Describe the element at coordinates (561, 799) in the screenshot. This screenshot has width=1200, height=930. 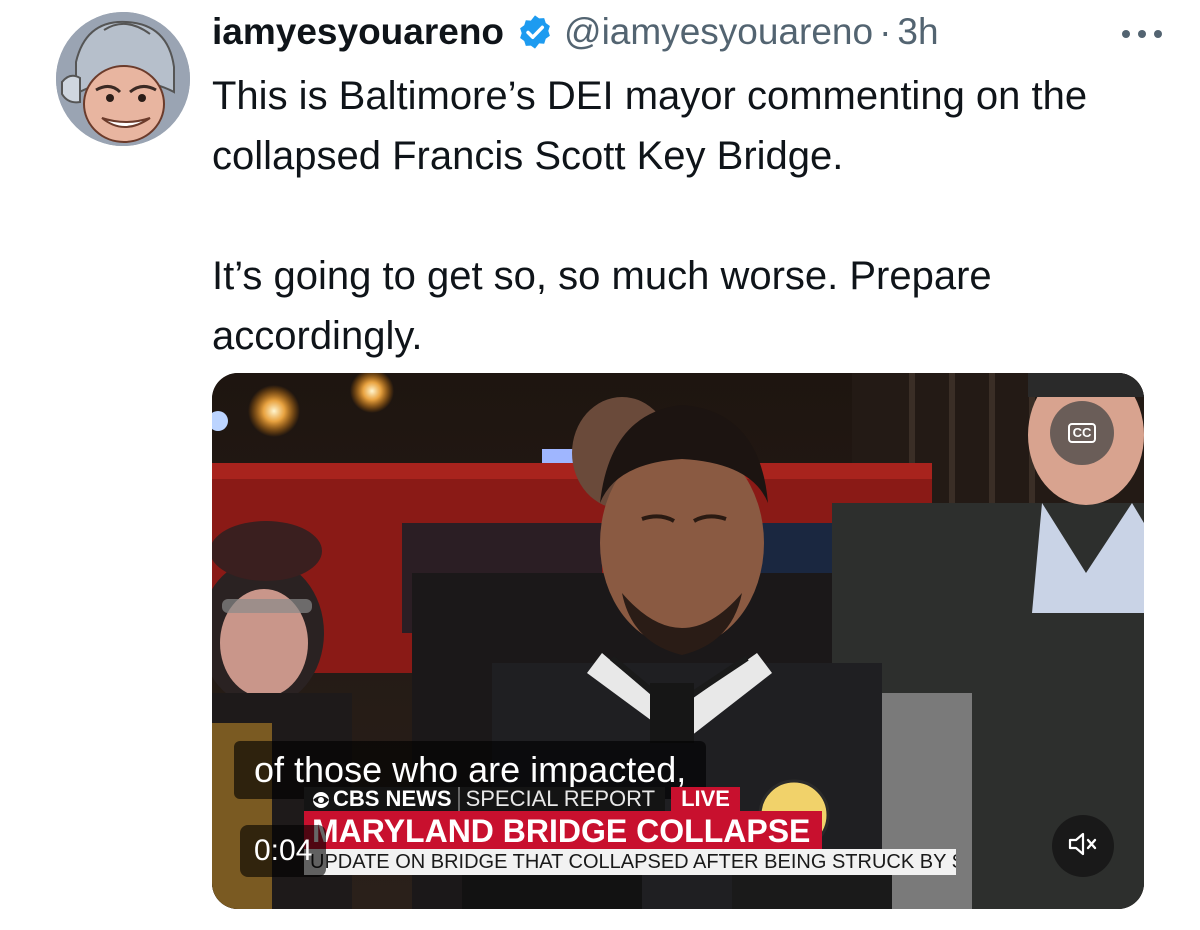
I see `chyron-special-report: SPECIAL REPORT` at that location.